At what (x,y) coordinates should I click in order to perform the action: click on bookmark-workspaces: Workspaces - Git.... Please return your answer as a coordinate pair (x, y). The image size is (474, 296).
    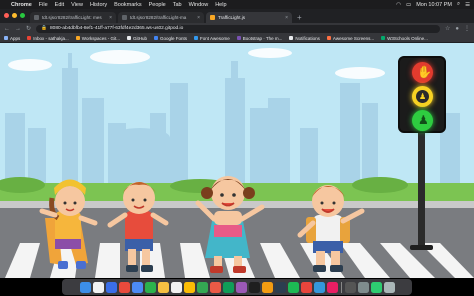
    Looking at the image, I should click on (97, 38).